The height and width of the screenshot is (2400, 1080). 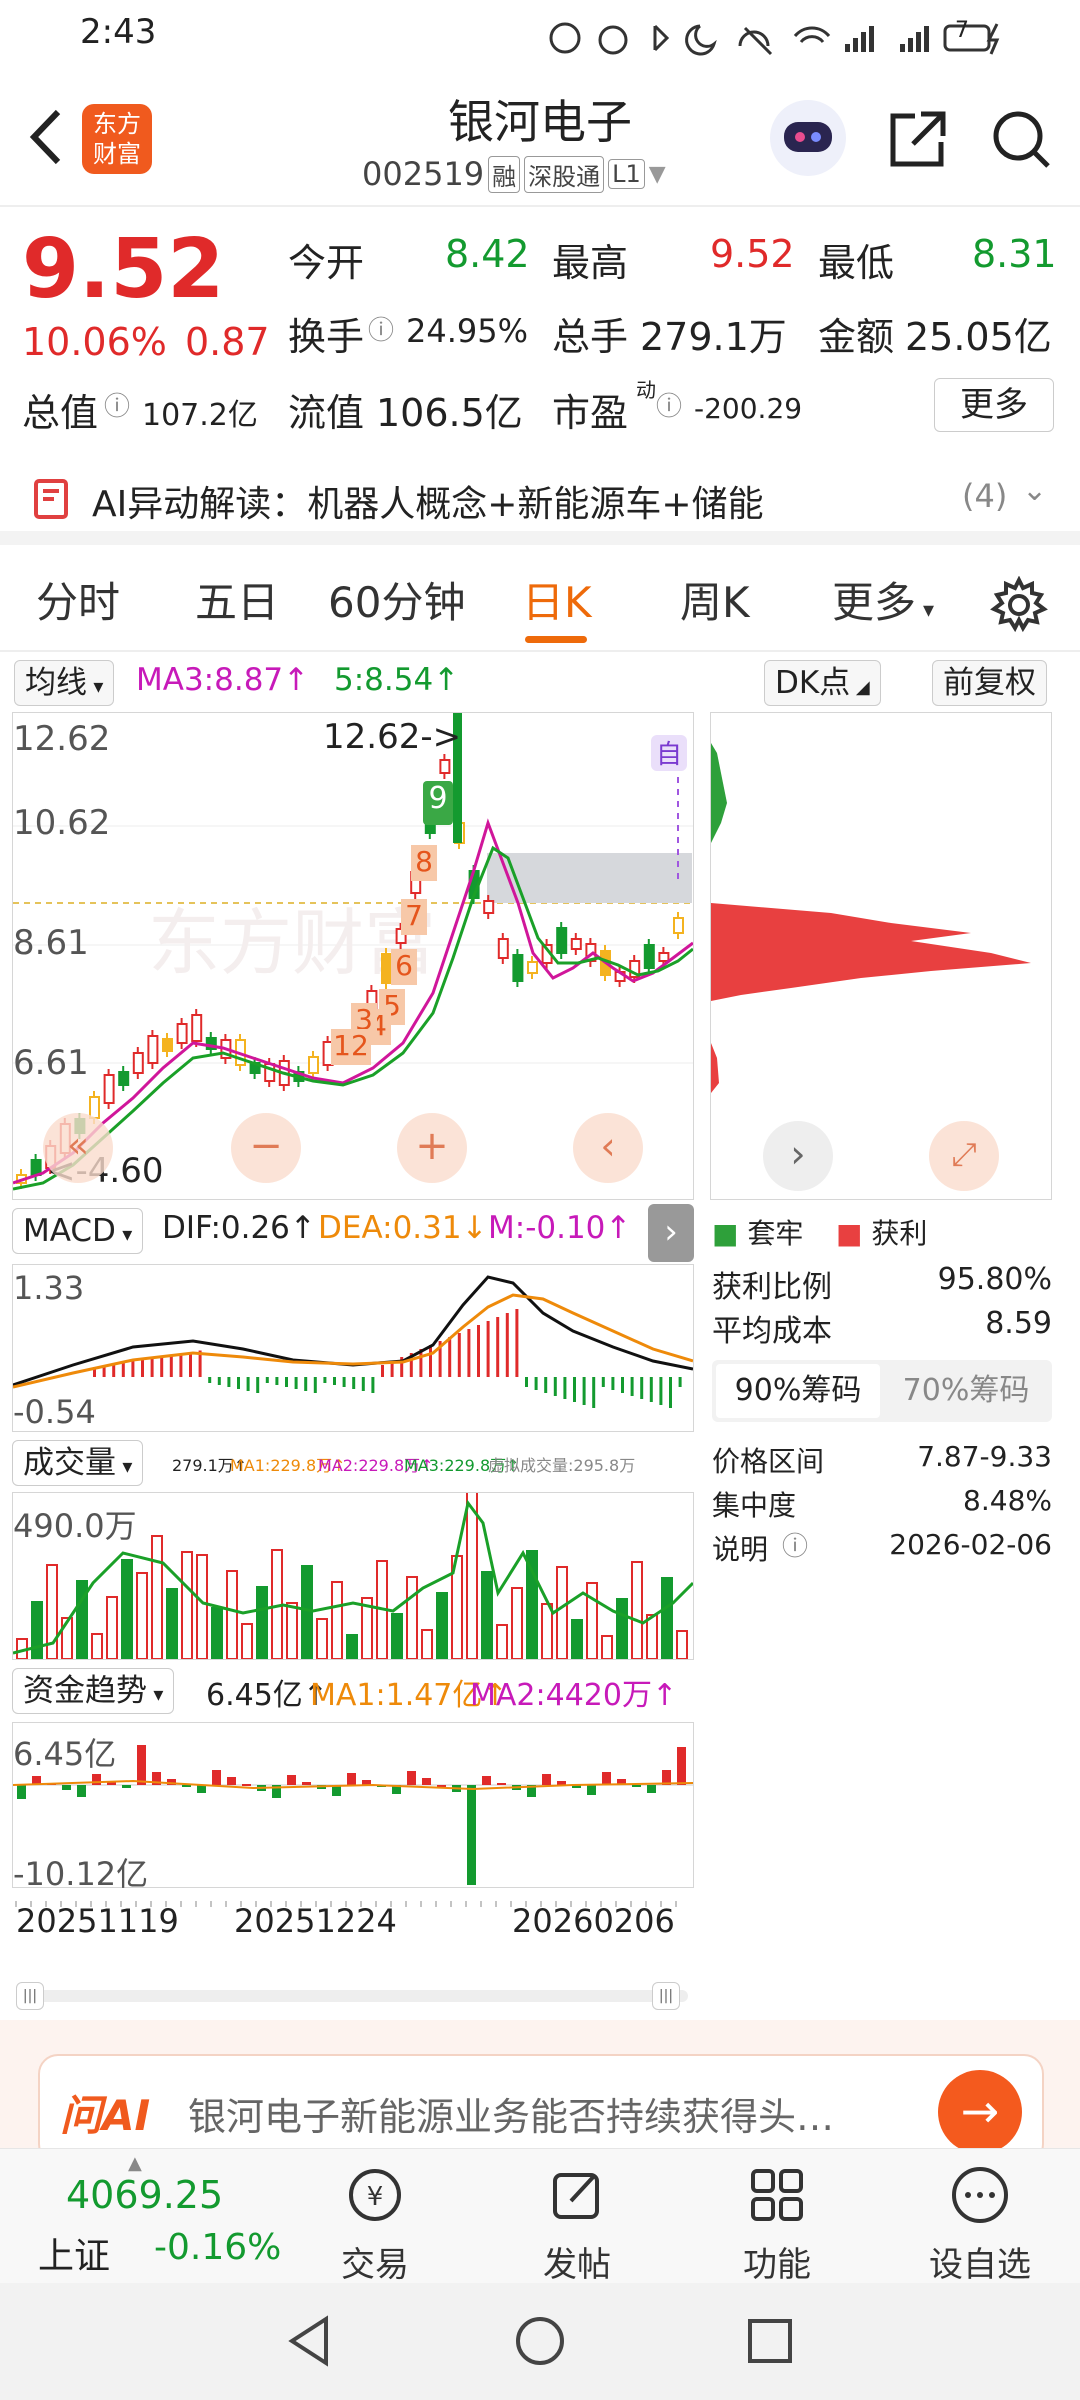 I want to click on status-time: 2:43, so click(x=118, y=32).